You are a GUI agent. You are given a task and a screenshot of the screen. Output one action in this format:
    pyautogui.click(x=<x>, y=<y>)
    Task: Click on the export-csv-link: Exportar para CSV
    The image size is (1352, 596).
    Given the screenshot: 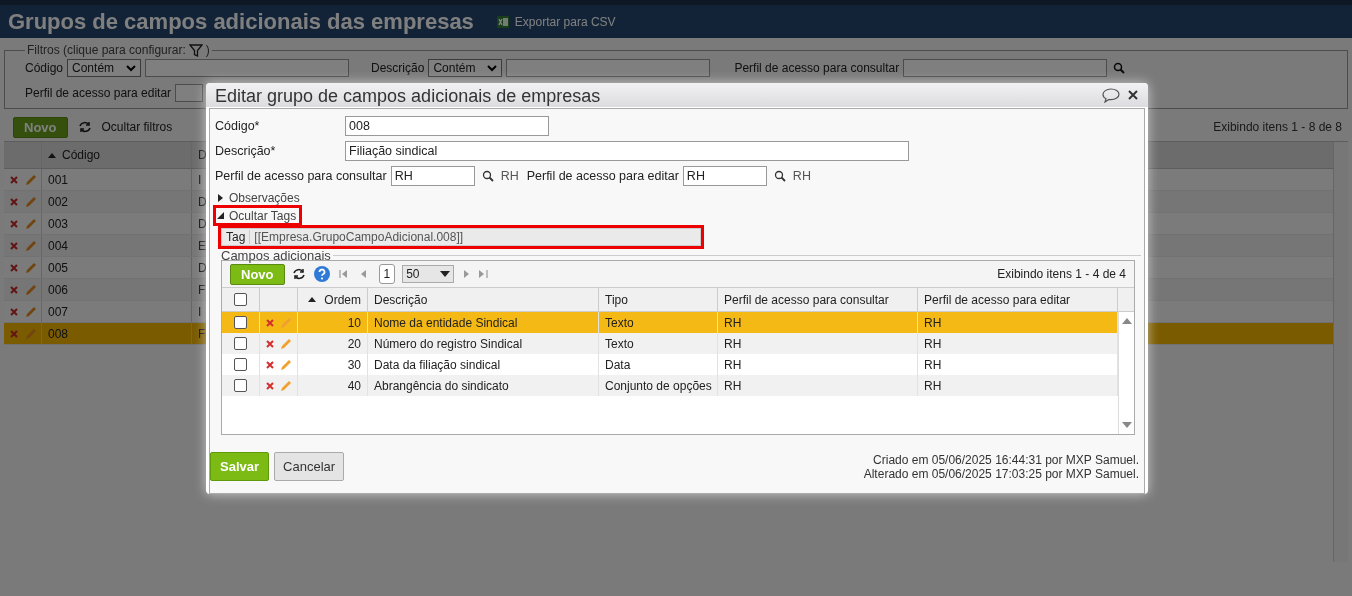 What is the action you would take?
    pyautogui.click(x=555, y=21)
    